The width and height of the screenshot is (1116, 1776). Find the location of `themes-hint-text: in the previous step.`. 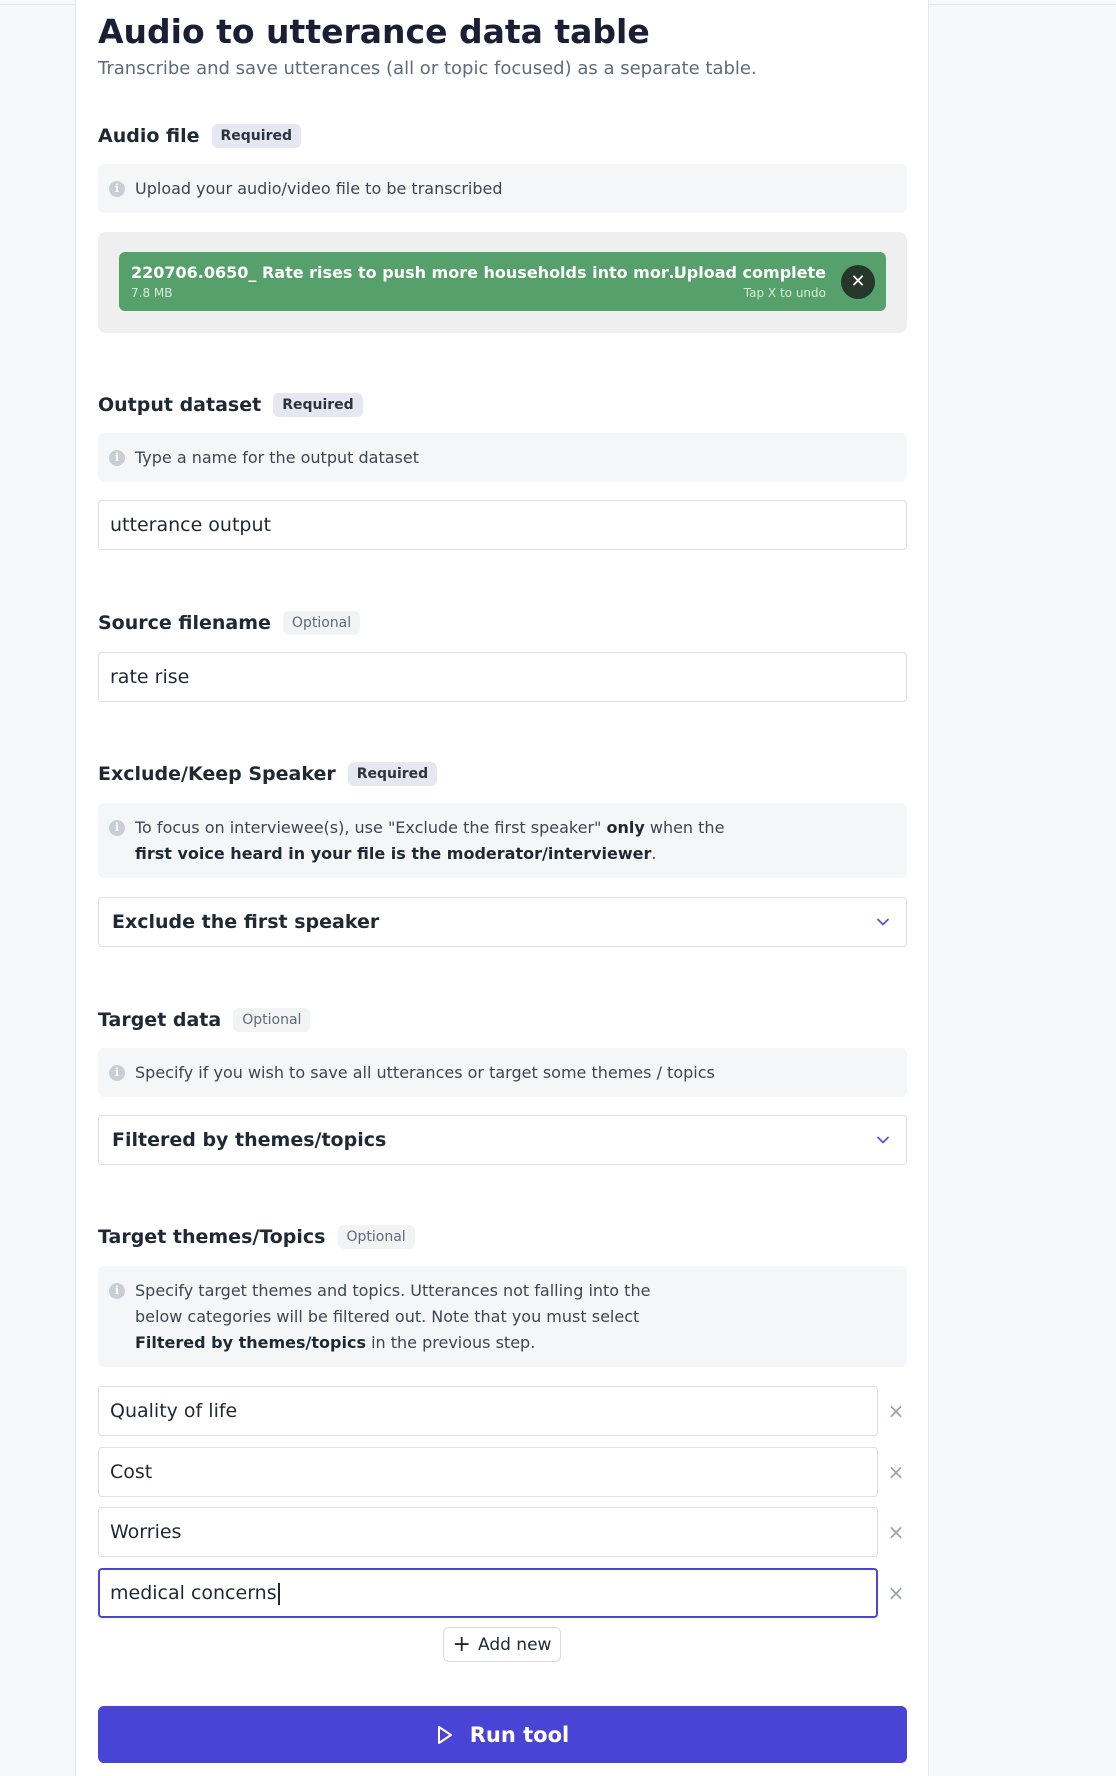

themes-hint-text: in the previous step. is located at coordinates (450, 1342).